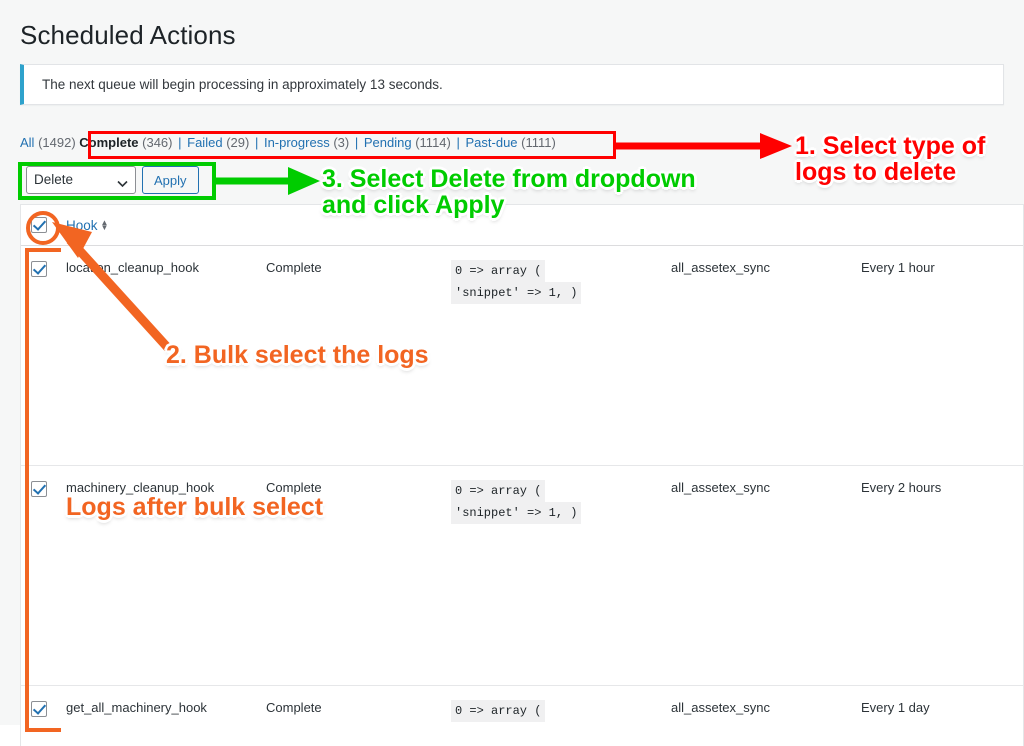  I want to click on column-header-hook-label: Hook, so click(82, 225).